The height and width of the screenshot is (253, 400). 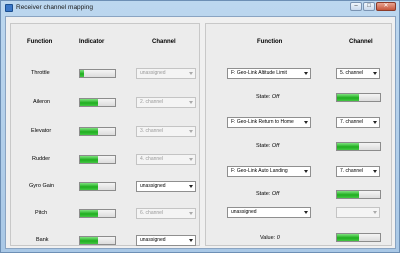 I want to click on channel-select-gyro-gain: unassigned, so click(x=166, y=186).